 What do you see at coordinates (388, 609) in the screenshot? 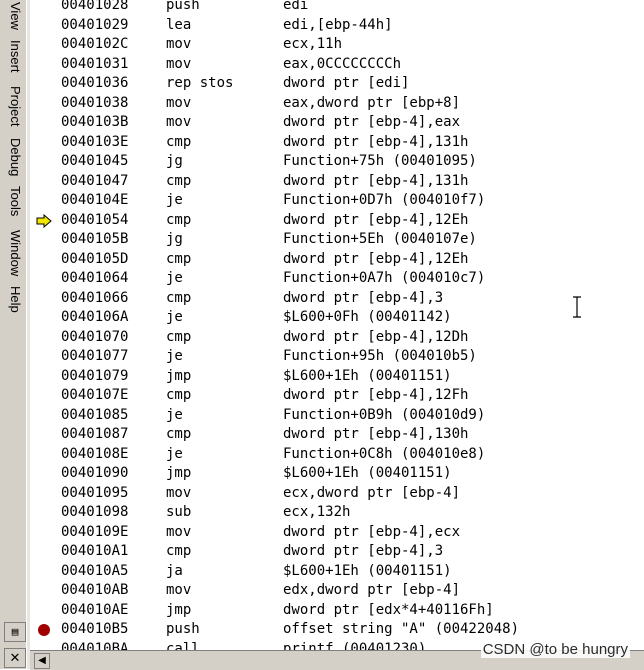
I see `instruction-operands: dword ptr [edx*4+40116Fh]` at bounding box center [388, 609].